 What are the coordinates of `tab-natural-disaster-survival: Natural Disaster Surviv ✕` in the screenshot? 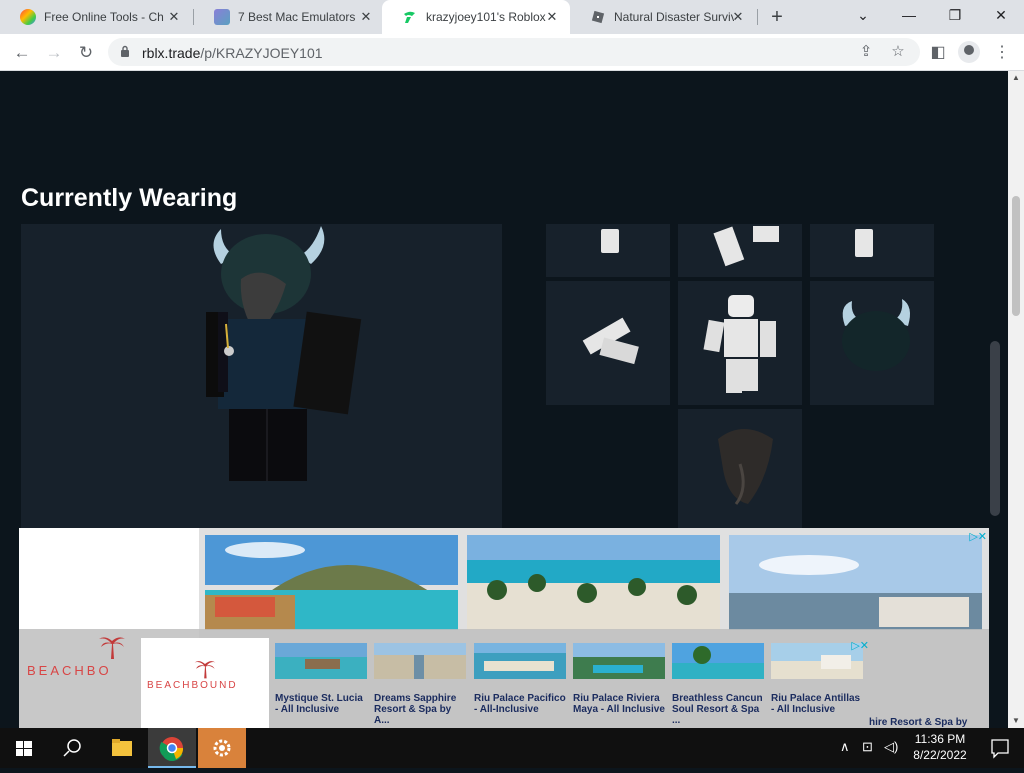 It's located at (663, 17).